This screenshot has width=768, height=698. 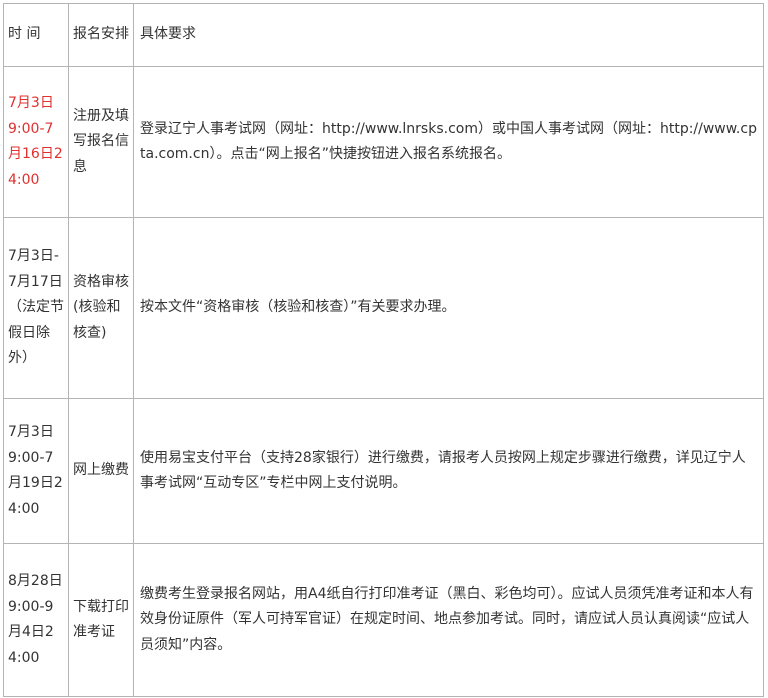 I want to click on header-requirements: 具体要求, so click(x=448, y=35).